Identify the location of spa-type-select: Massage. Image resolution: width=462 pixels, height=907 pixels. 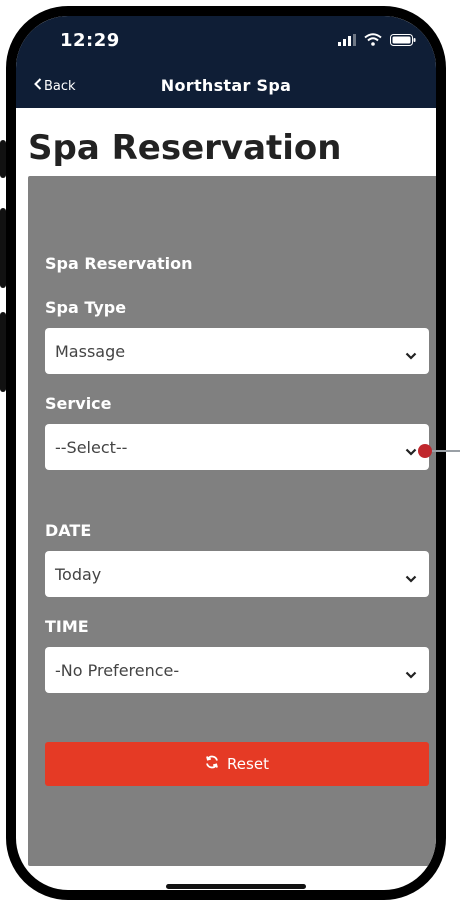
(237, 351).